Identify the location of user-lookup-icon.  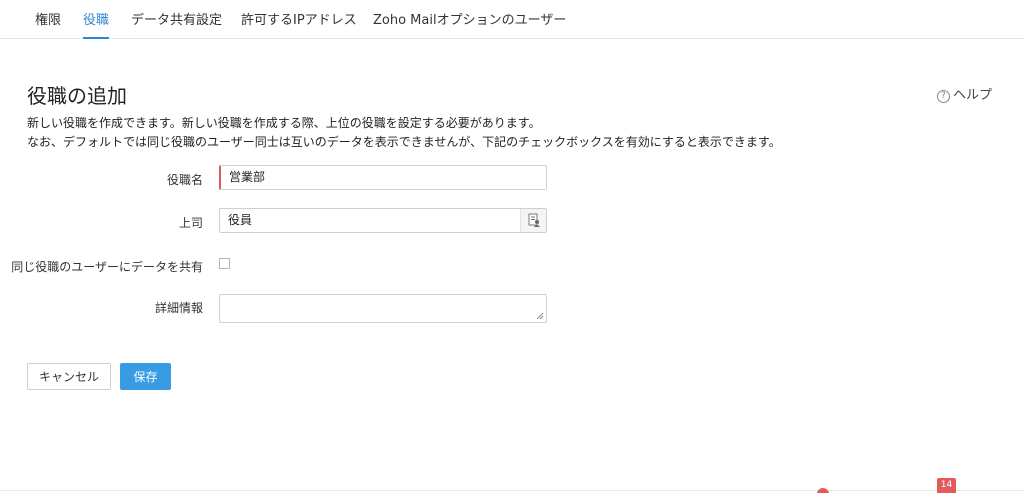
(534, 220).